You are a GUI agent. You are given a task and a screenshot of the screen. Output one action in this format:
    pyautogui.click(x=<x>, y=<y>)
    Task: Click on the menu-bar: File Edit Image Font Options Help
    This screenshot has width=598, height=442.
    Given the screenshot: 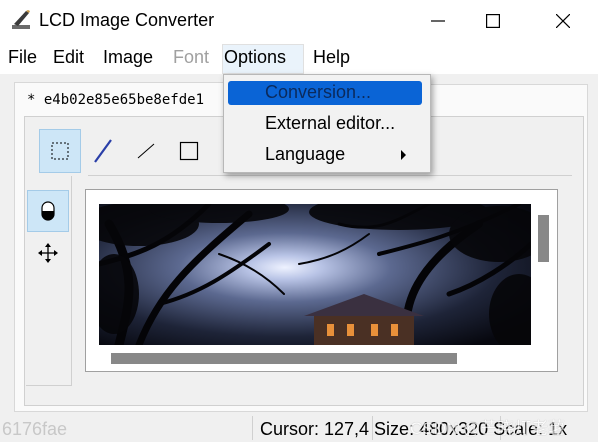 What is the action you would take?
    pyautogui.click(x=299, y=58)
    